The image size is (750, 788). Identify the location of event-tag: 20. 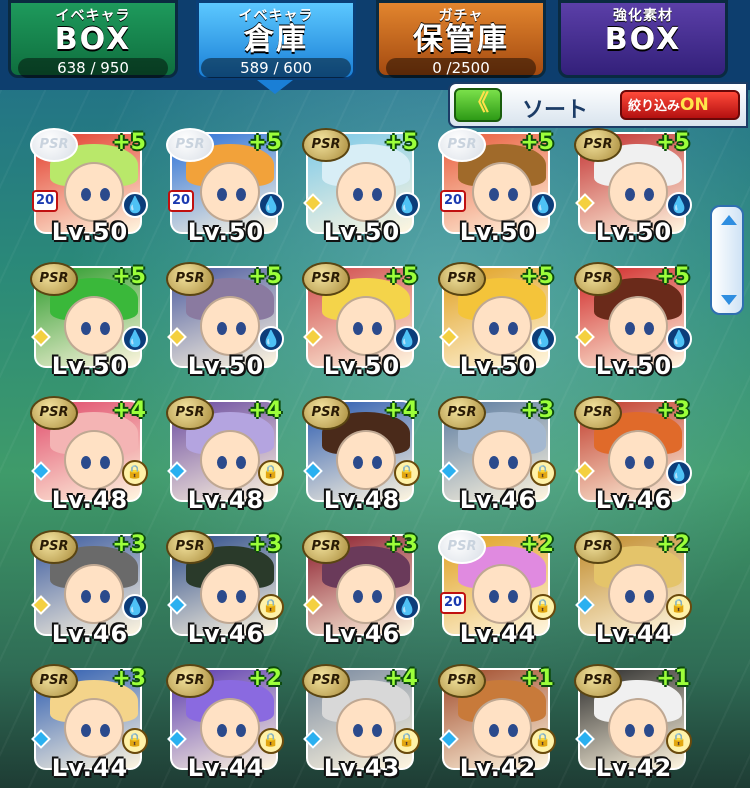
(453, 201).